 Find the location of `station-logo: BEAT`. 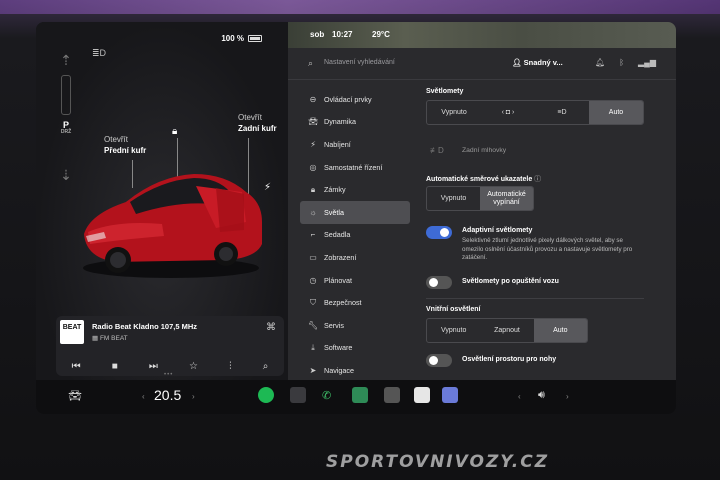

station-logo: BEAT is located at coordinates (72, 332).